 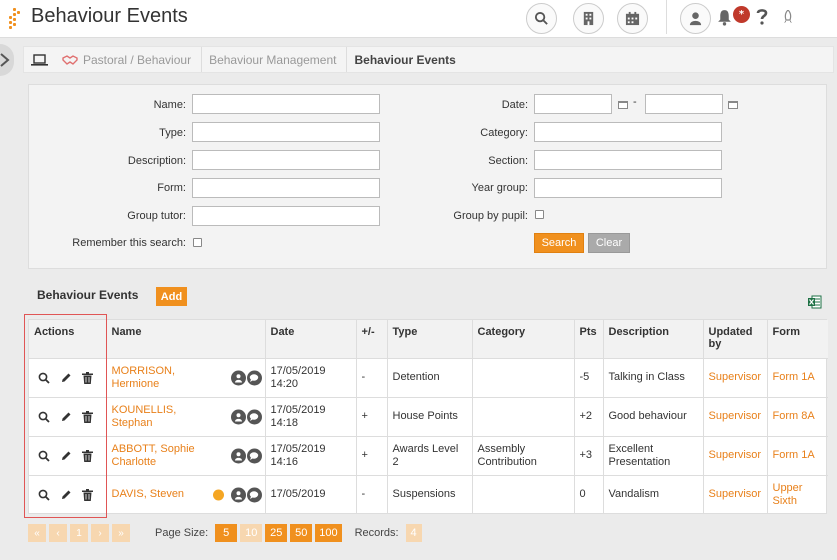 I want to click on breadcrumb-home, so click(x=39, y=59).